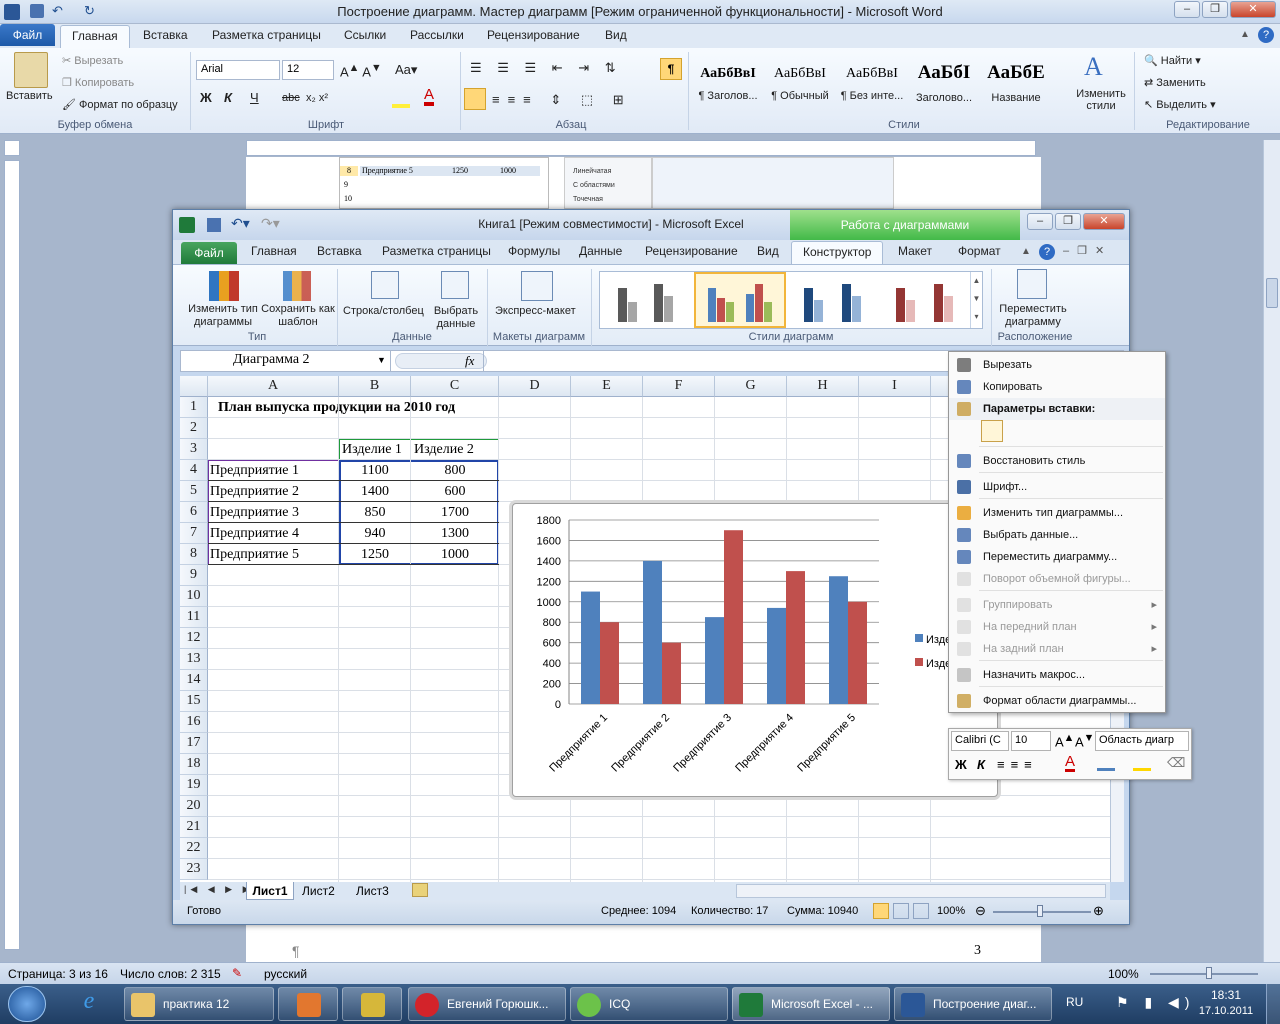 The image size is (1280, 1024). What do you see at coordinates (456, 318) in the screenshot?
I see `select-data-button: Выбрать данные` at bounding box center [456, 318].